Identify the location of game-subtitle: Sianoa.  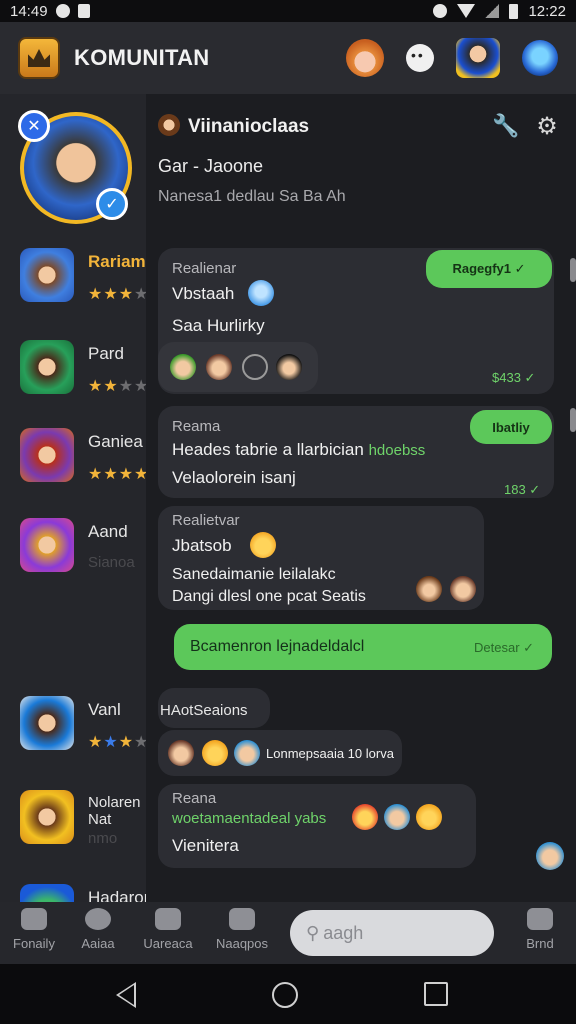
(111, 562).